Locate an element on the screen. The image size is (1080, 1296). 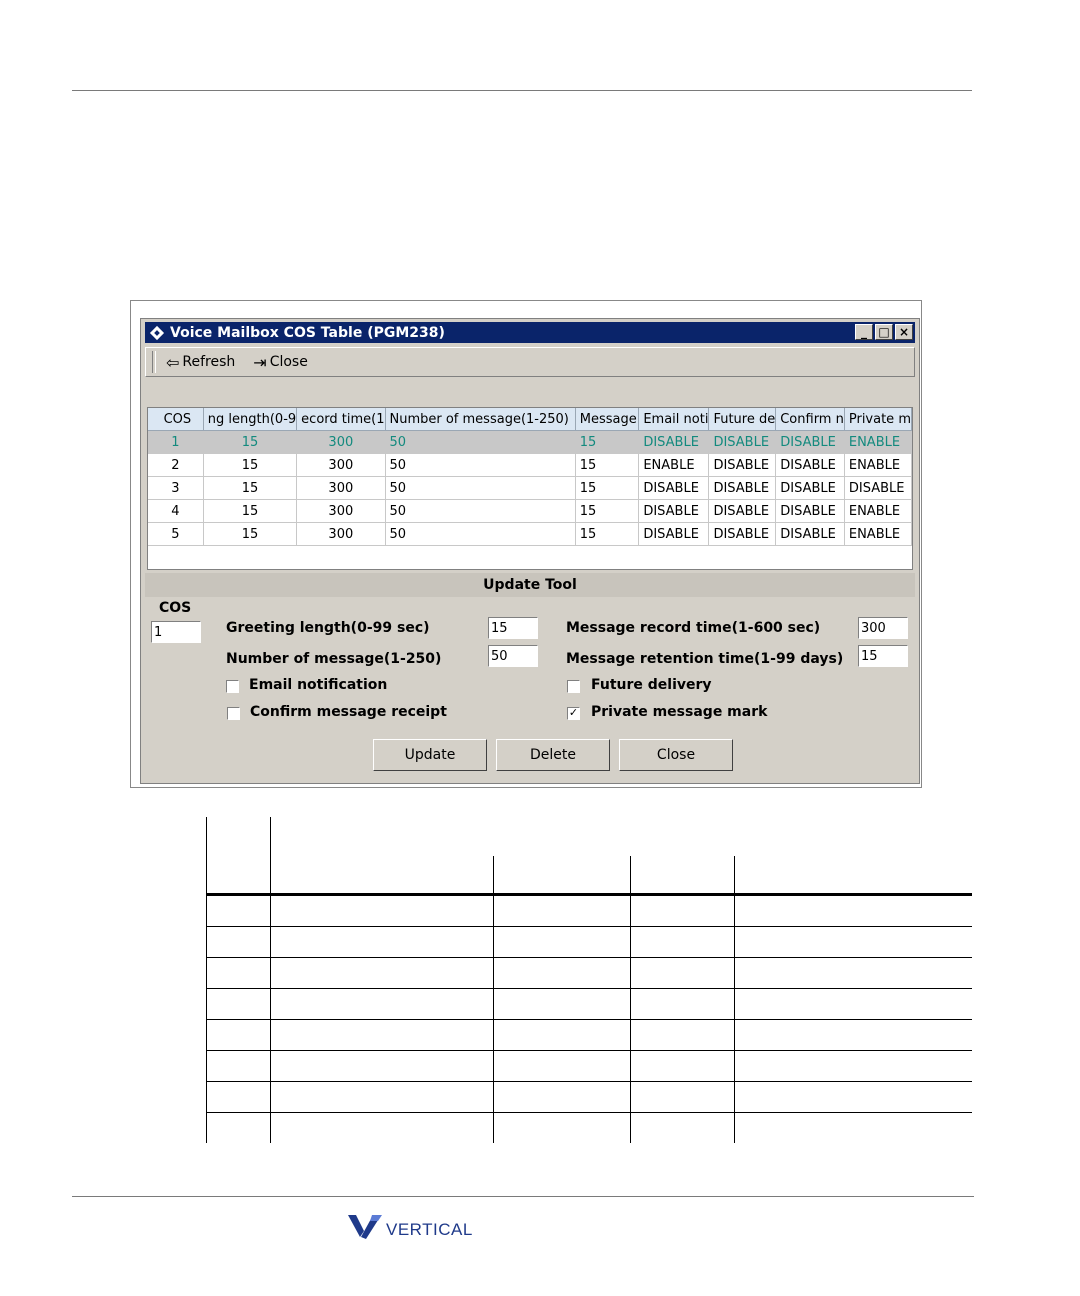
col-header-number: Number of message(1-250) is located at coordinates (480, 419).